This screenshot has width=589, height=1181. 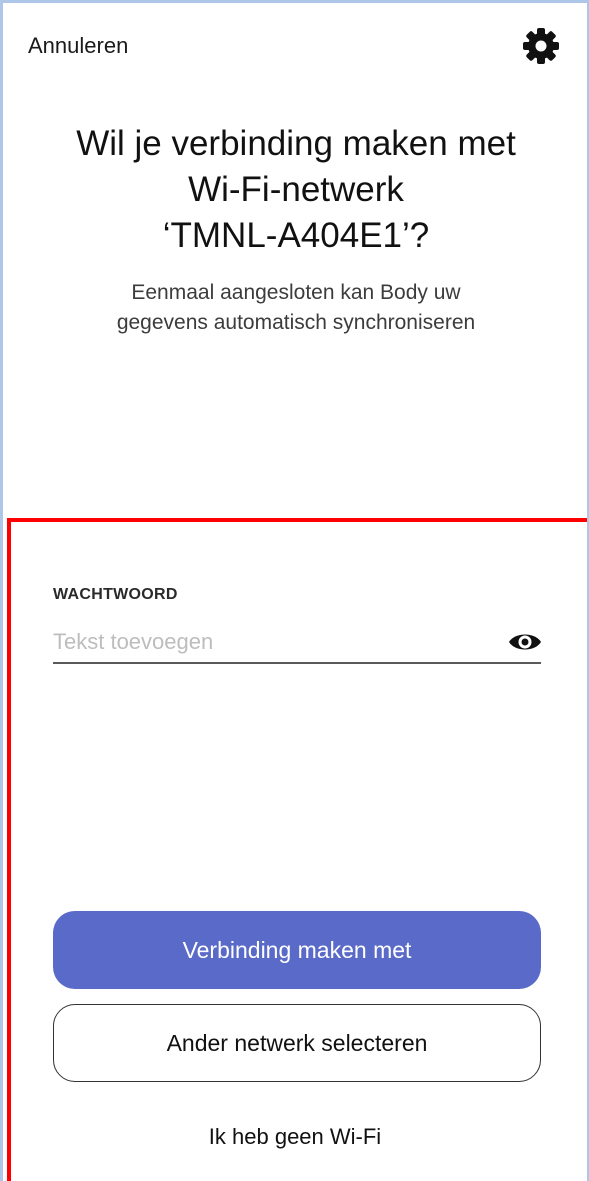 What do you see at coordinates (78, 46) in the screenshot?
I see `cancel-button: Annuleren` at bounding box center [78, 46].